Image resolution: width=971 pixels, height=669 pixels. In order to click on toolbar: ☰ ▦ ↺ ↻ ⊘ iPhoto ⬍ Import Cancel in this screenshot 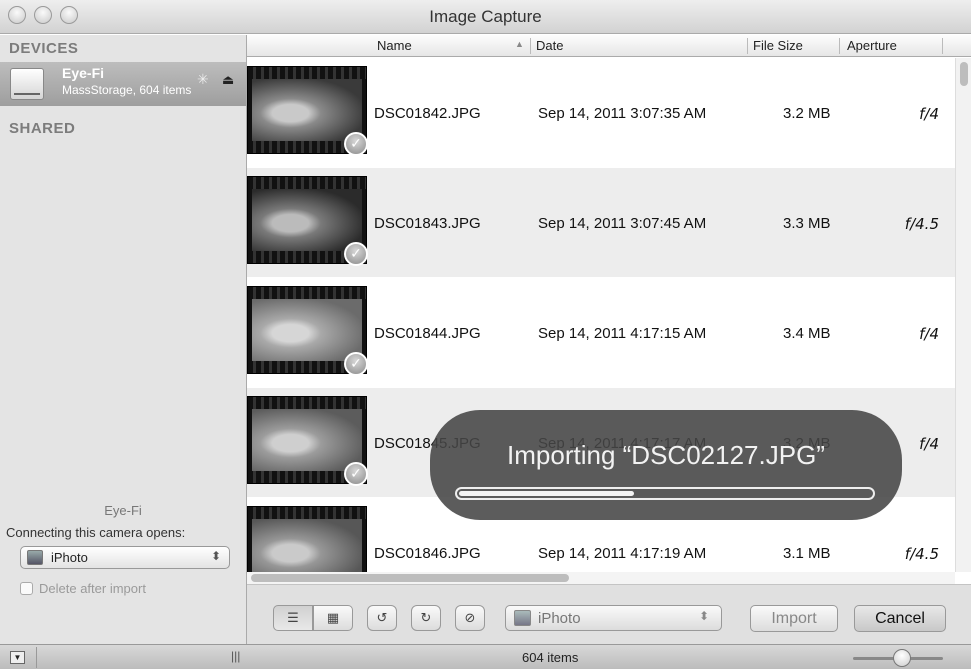, I will do `click(609, 614)`.